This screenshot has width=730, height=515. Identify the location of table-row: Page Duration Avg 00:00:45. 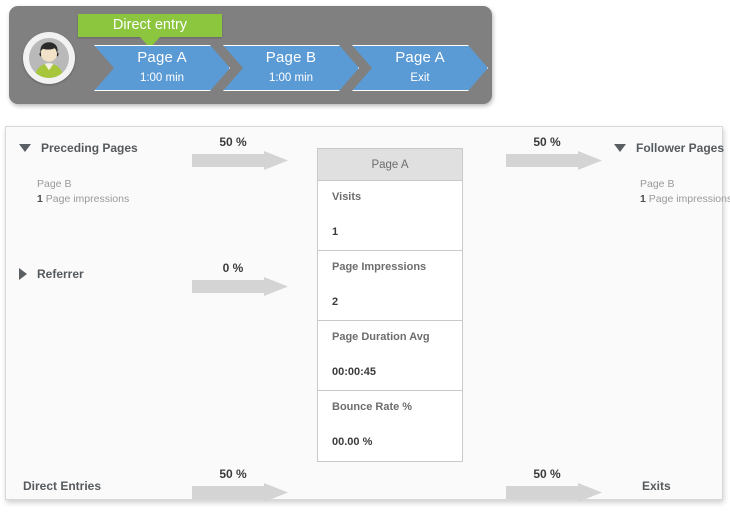
(390, 356).